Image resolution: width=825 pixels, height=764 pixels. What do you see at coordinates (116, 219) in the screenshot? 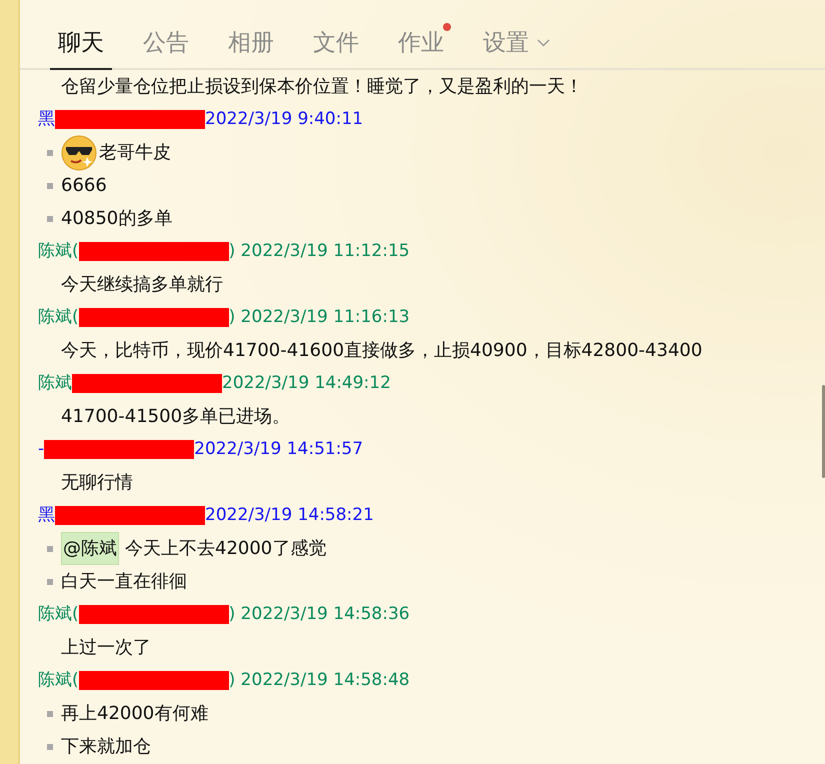
I see `message-text: 40850的多单` at bounding box center [116, 219].